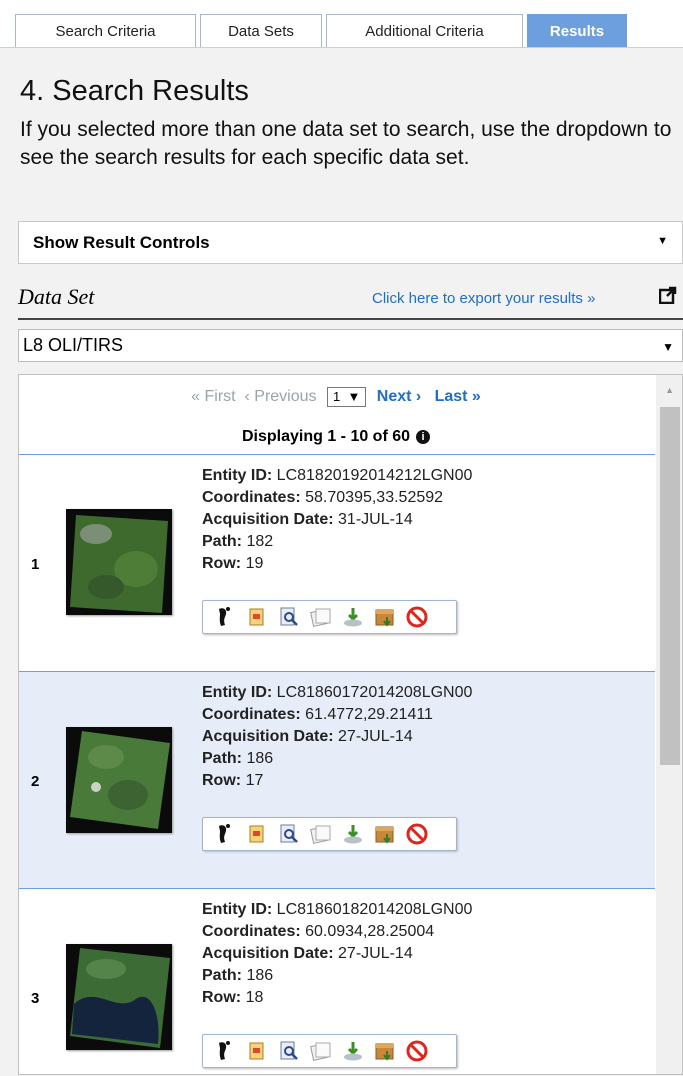 Image resolution: width=683 pixels, height=1076 pixels. I want to click on result-number: 1, so click(35, 564).